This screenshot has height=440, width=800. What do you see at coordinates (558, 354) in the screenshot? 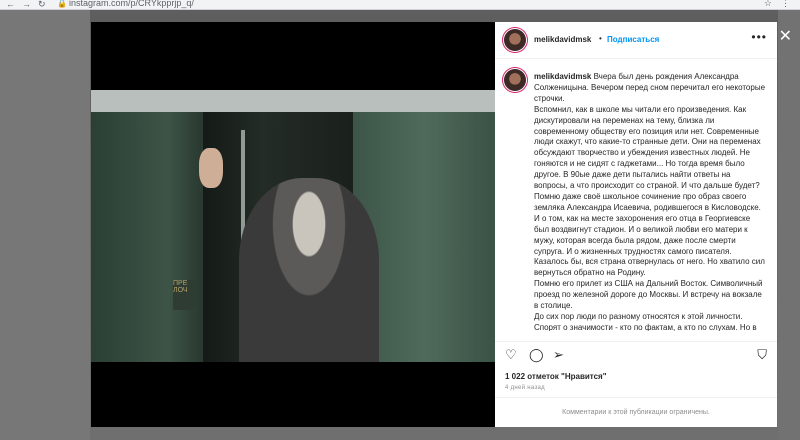
I see `share-icon: ➢` at bounding box center [558, 354].